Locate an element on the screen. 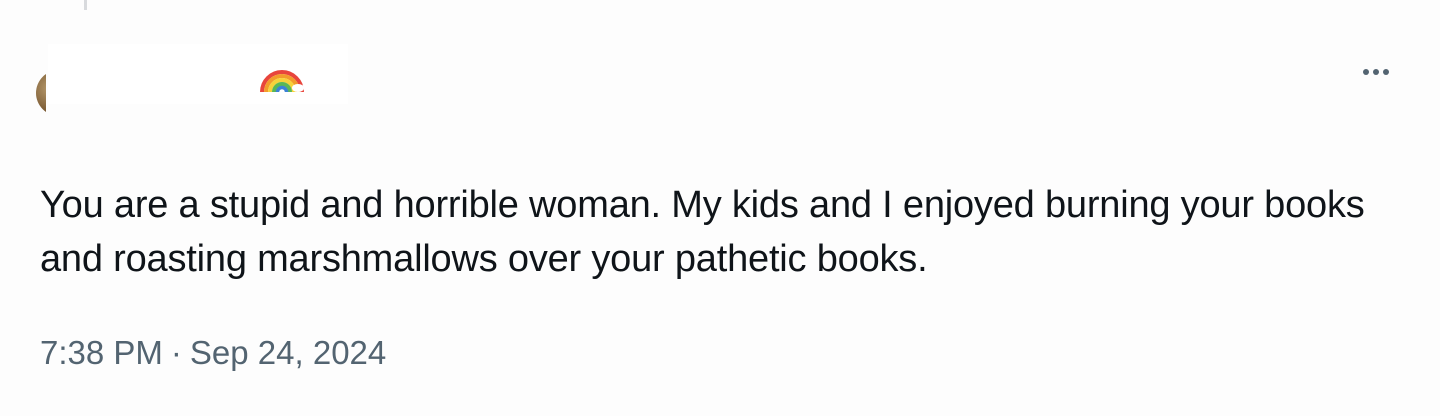  thread-connector-line is located at coordinates (85, 5).